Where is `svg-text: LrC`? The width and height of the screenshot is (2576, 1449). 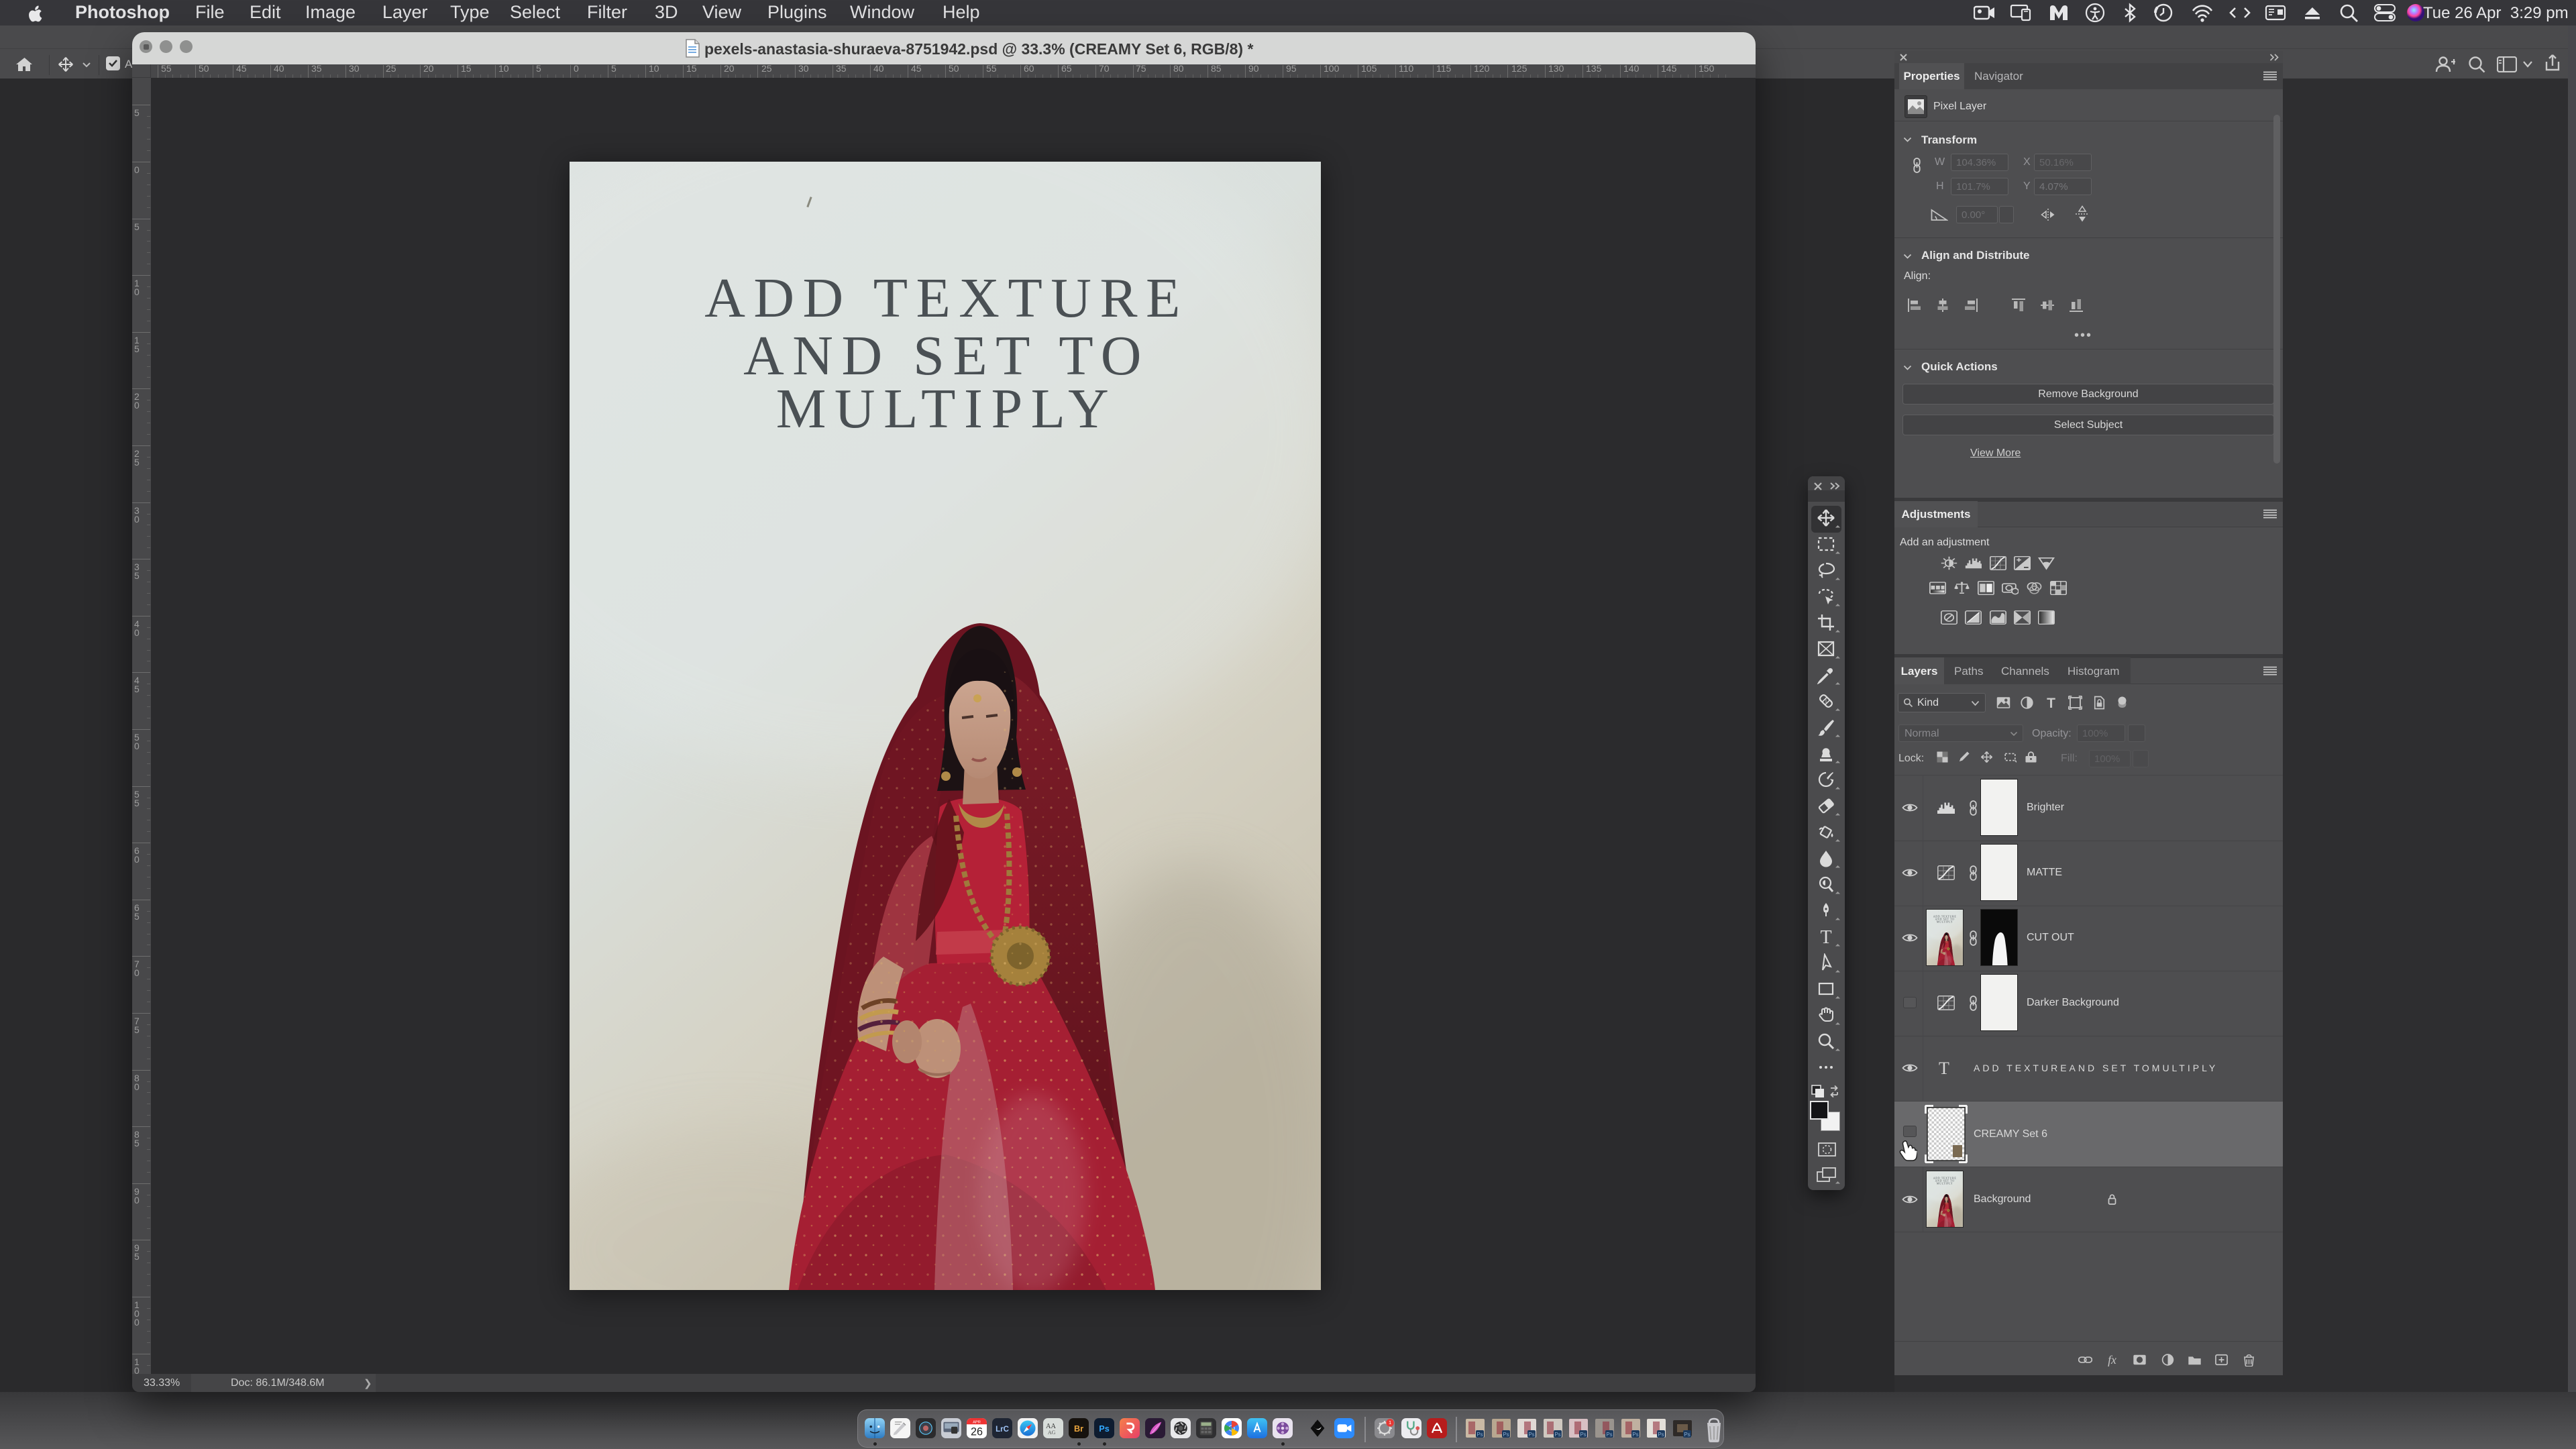
svg-text: LrC is located at coordinates (1002, 1430).